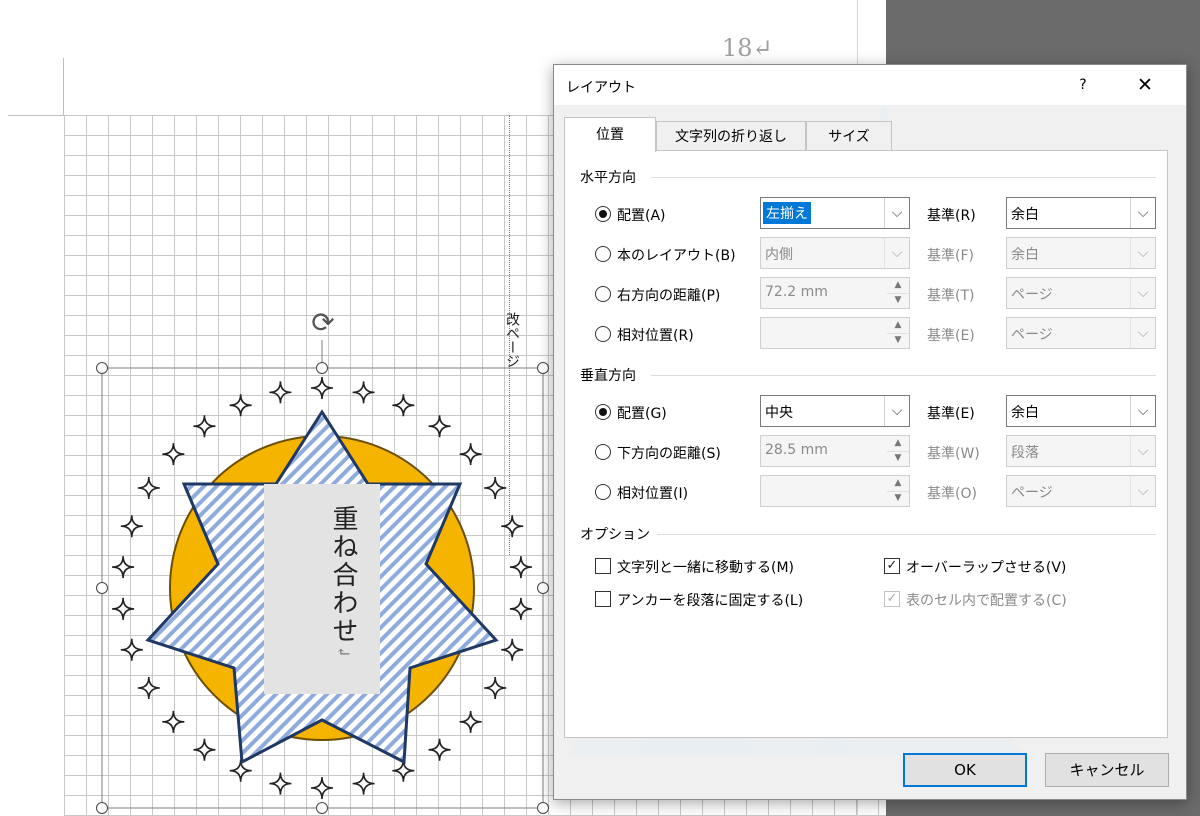 The height and width of the screenshot is (816, 1200). Describe the element at coordinates (796, 450) in the screenshot. I see `spinner-value: 28.5 mm` at that location.